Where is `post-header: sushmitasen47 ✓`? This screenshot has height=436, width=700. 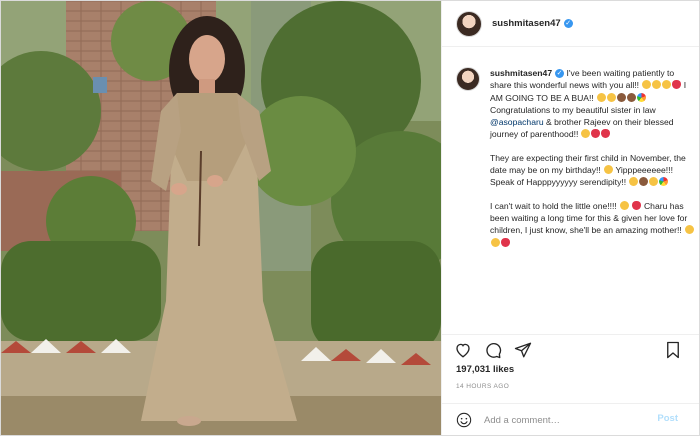 post-header: sushmitasen47 ✓ is located at coordinates (570, 24).